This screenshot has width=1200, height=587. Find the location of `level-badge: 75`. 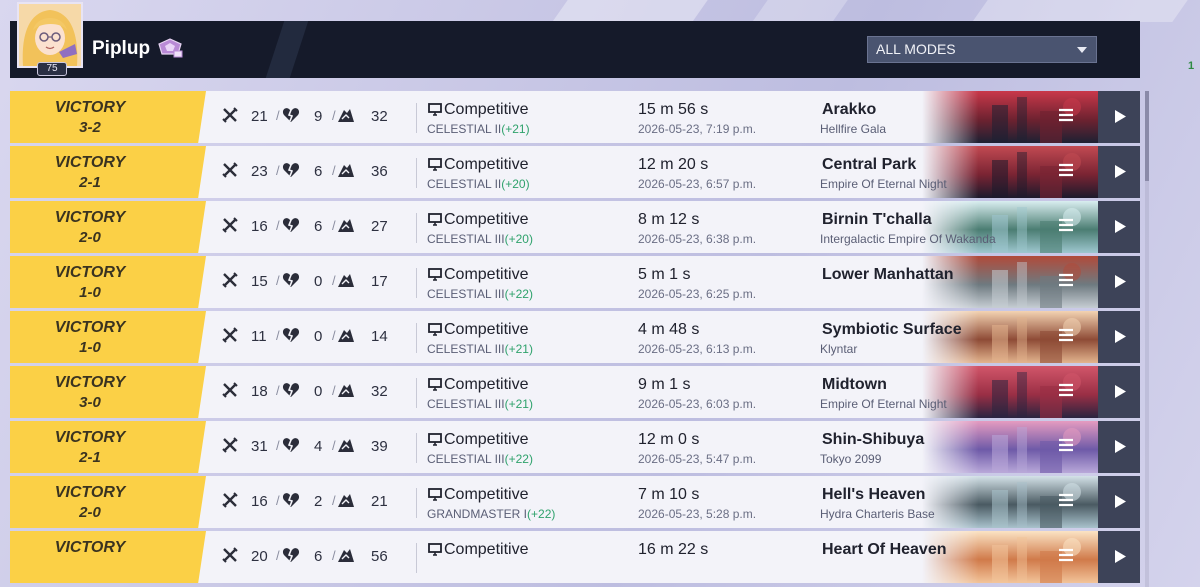

level-badge: 75 is located at coordinates (52, 69).